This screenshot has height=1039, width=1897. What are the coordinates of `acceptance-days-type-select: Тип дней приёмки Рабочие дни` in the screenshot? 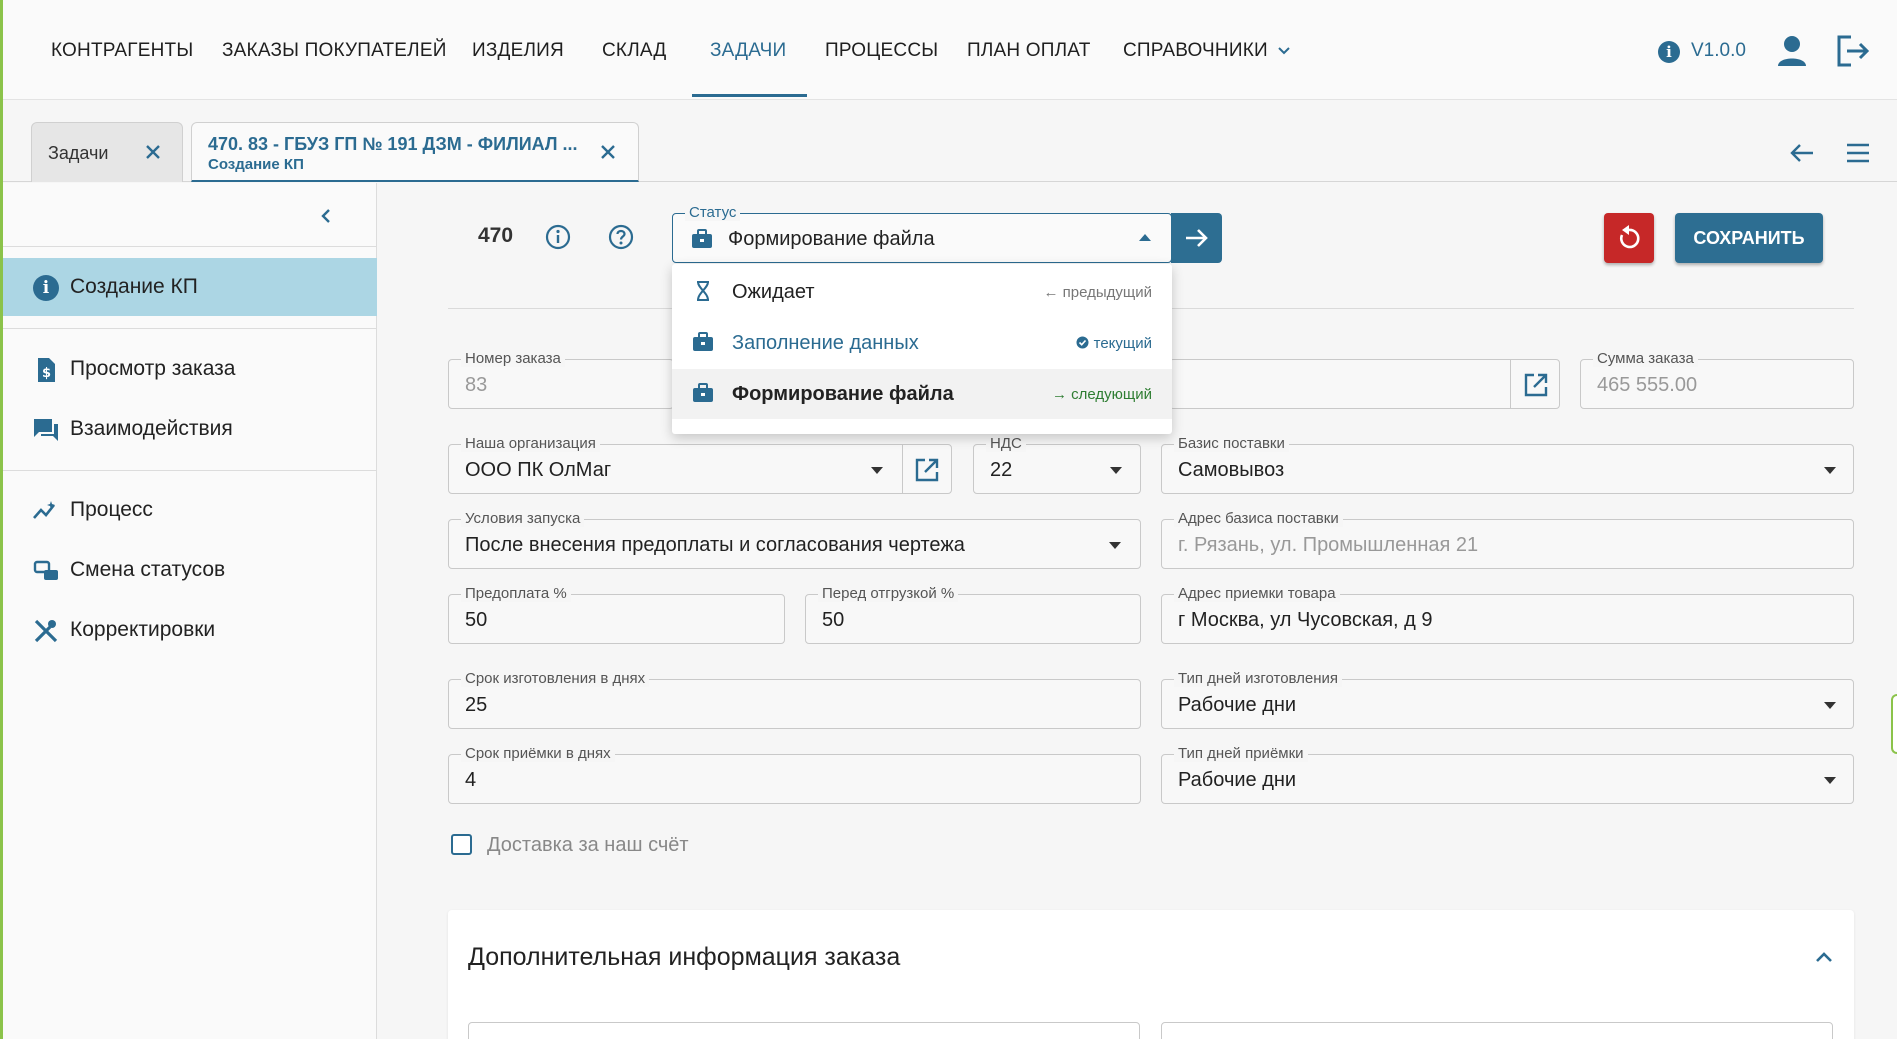 It's located at (1507, 774).